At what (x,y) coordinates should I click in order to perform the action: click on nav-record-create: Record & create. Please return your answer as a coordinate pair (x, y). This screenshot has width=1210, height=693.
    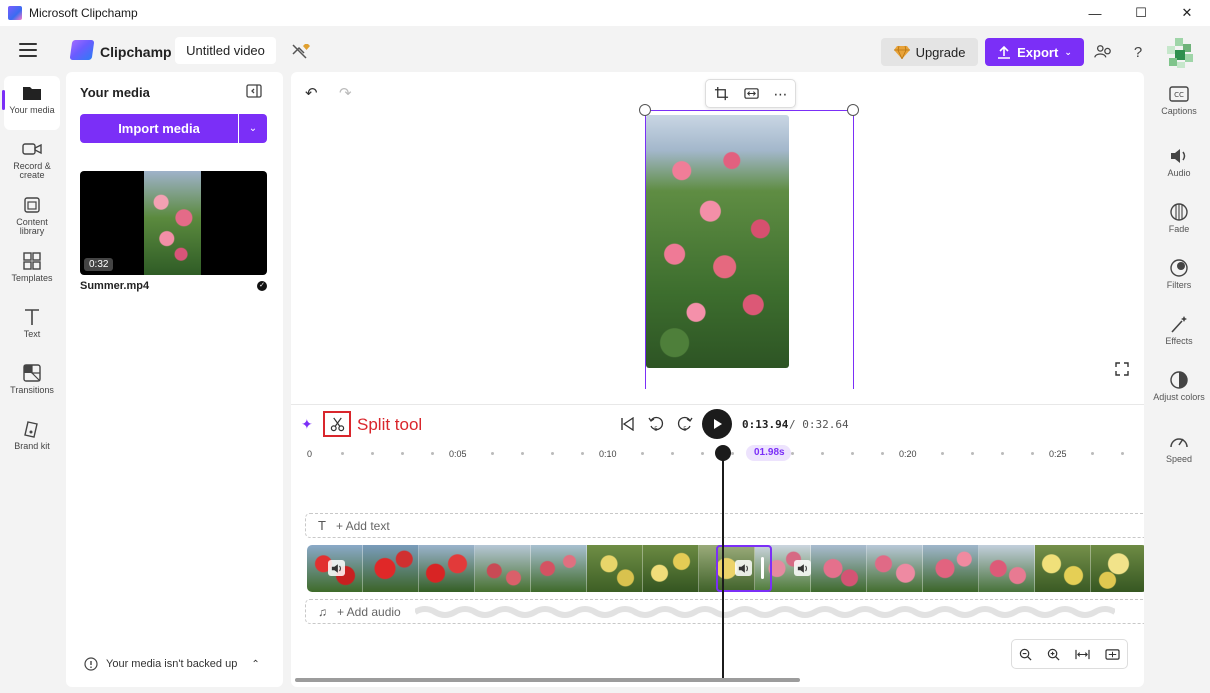
    Looking at the image, I should click on (32, 159).